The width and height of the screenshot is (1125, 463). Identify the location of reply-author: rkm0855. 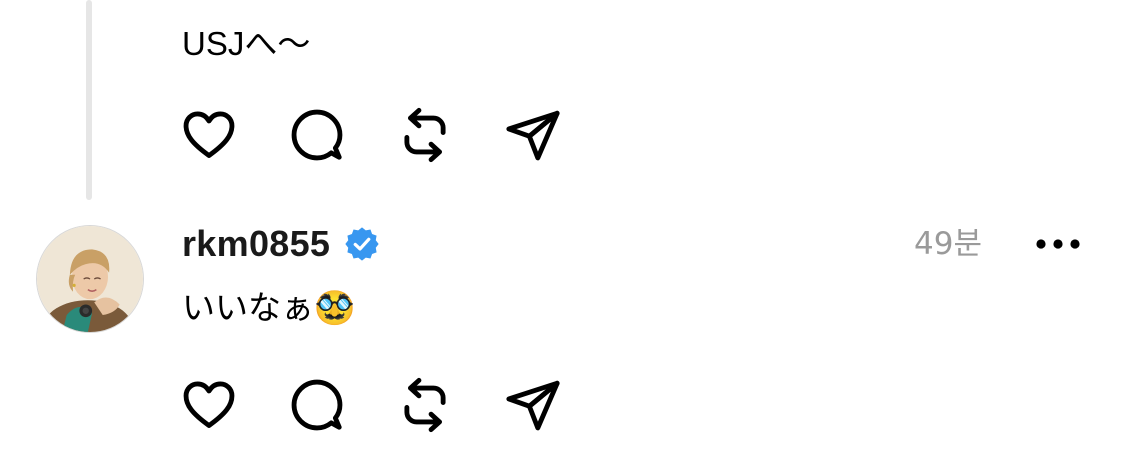
(281, 244).